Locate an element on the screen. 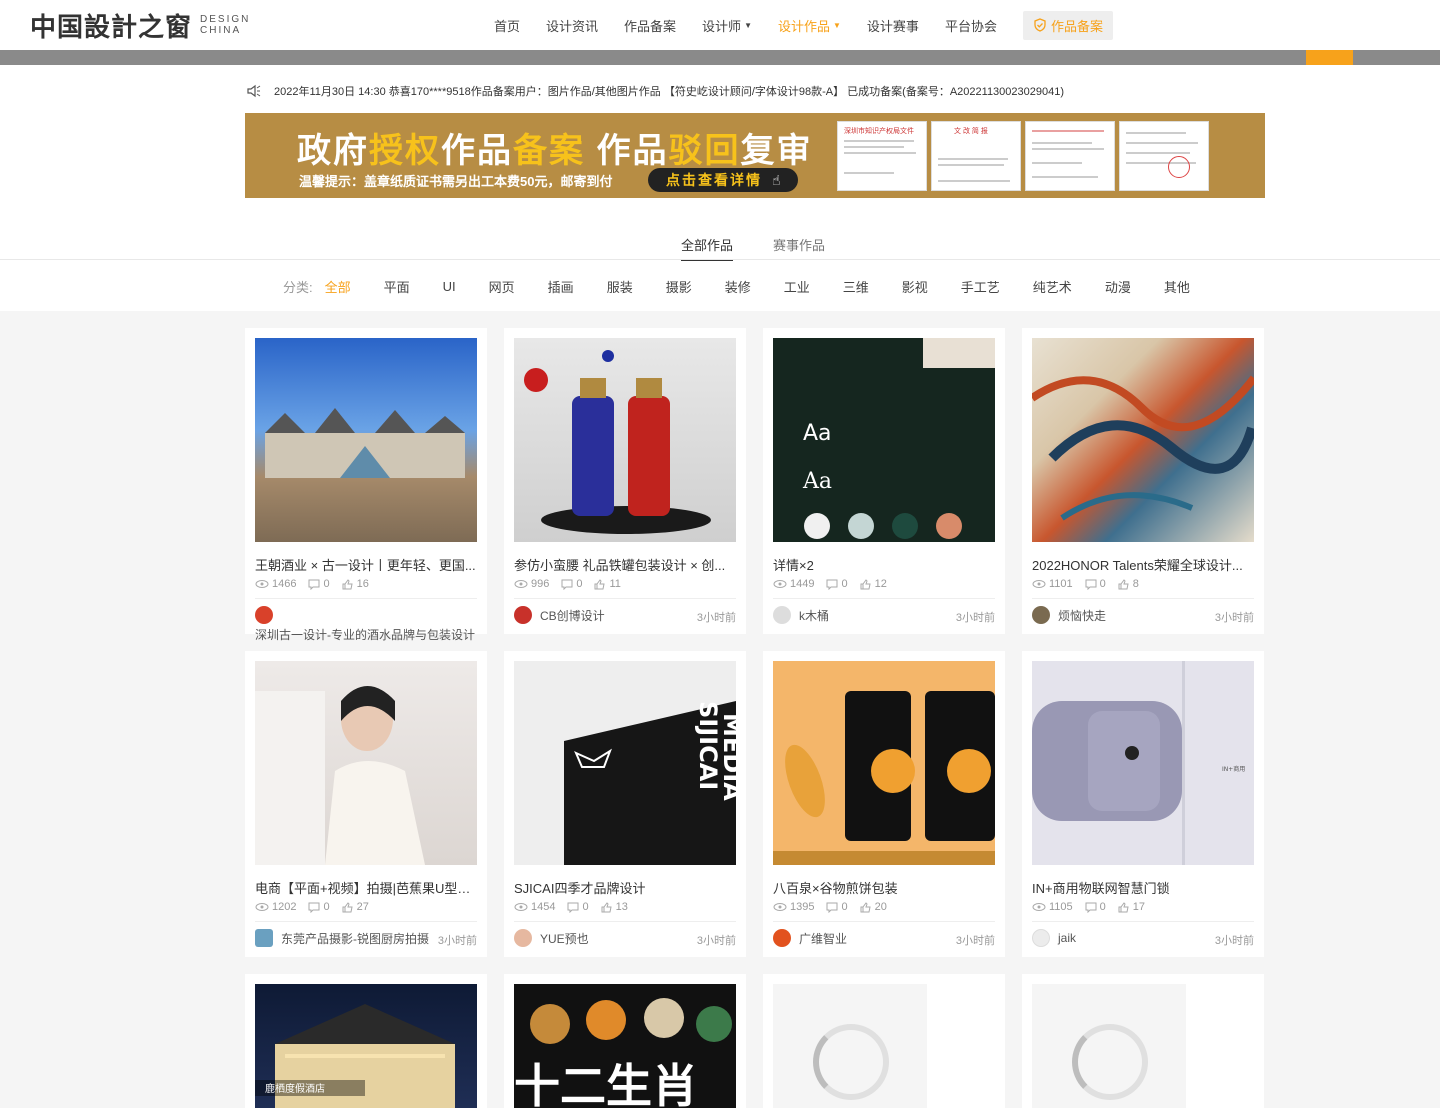 The image size is (1440, 1108). nav-home: 首页 is located at coordinates (507, 25).